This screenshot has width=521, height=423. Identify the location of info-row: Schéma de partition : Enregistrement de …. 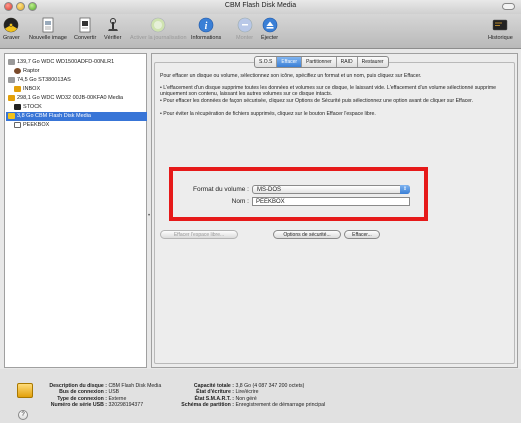
(248, 405).